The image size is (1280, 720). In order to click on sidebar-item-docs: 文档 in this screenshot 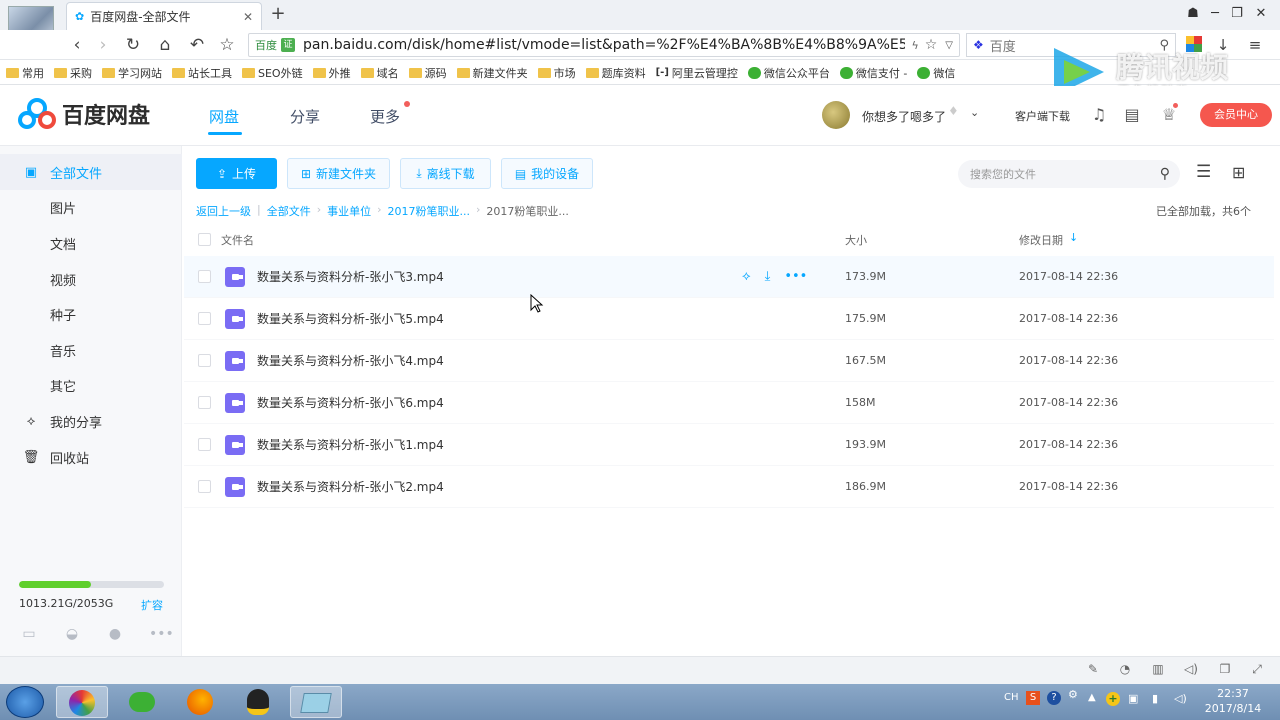, I will do `click(91, 243)`.